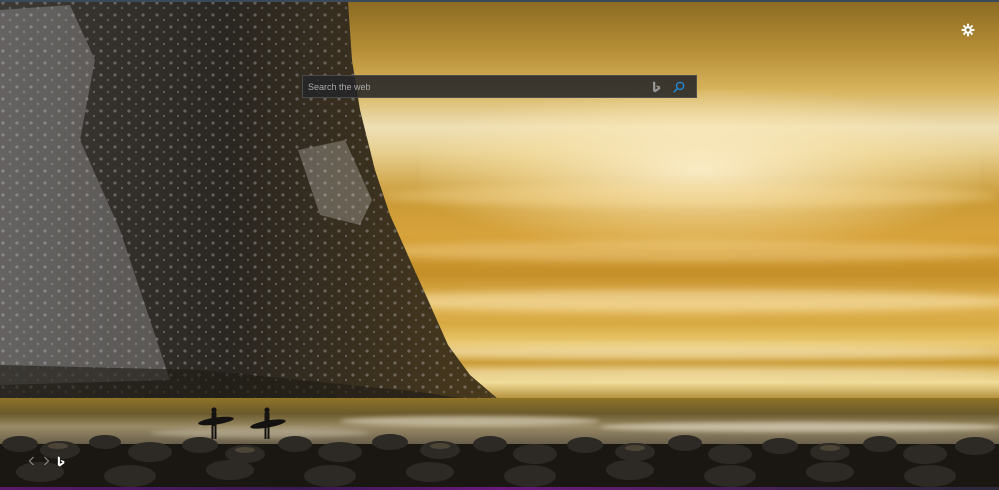 This screenshot has height=490, width=999. What do you see at coordinates (476, 86) in the screenshot?
I see `search-input` at bounding box center [476, 86].